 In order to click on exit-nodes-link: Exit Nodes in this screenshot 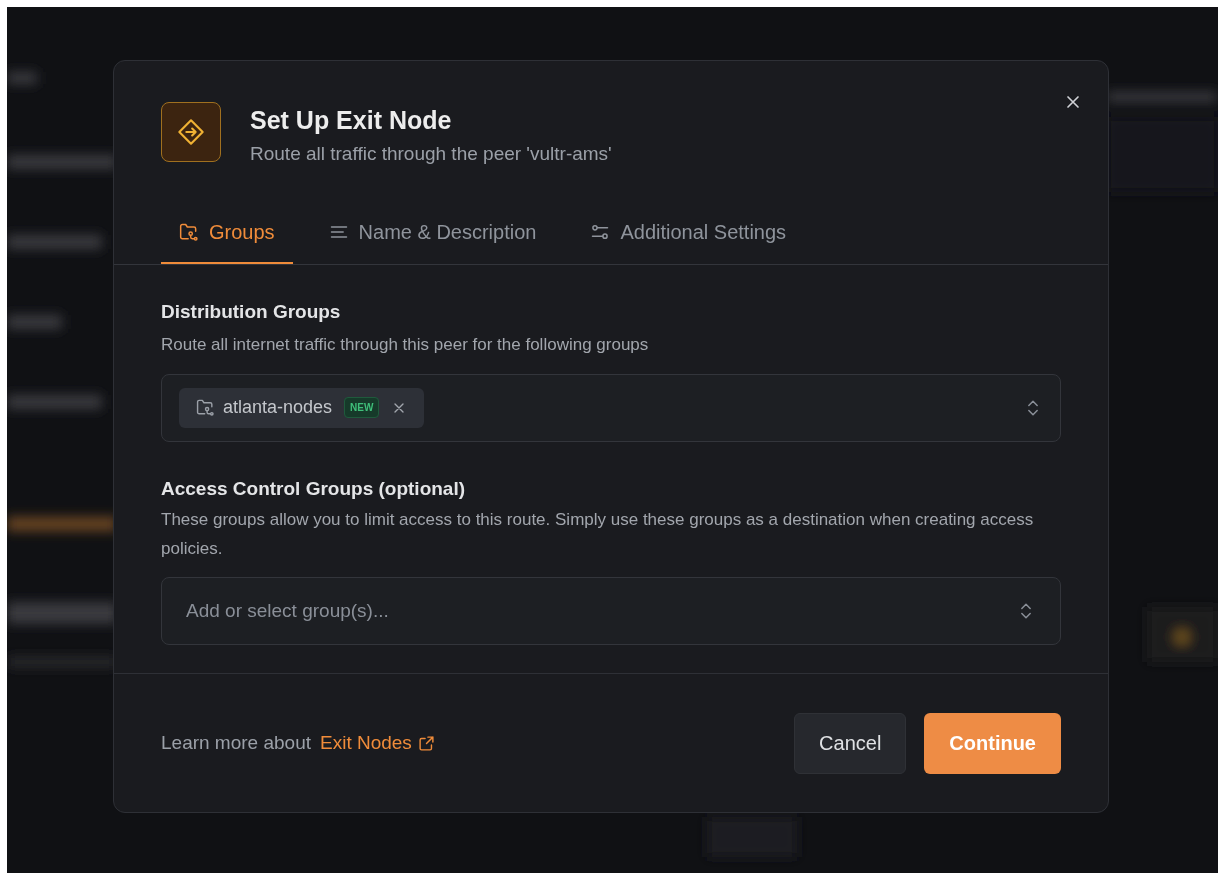, I will do `click(377, 743)`.